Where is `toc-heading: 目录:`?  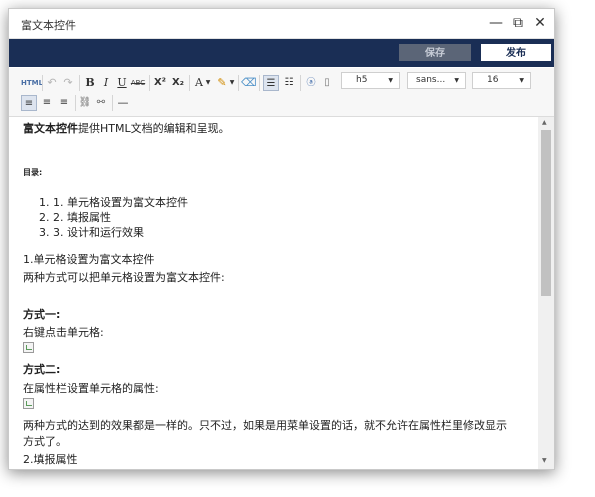
toc-heading: 目录: is located at coordinates (33, 172).